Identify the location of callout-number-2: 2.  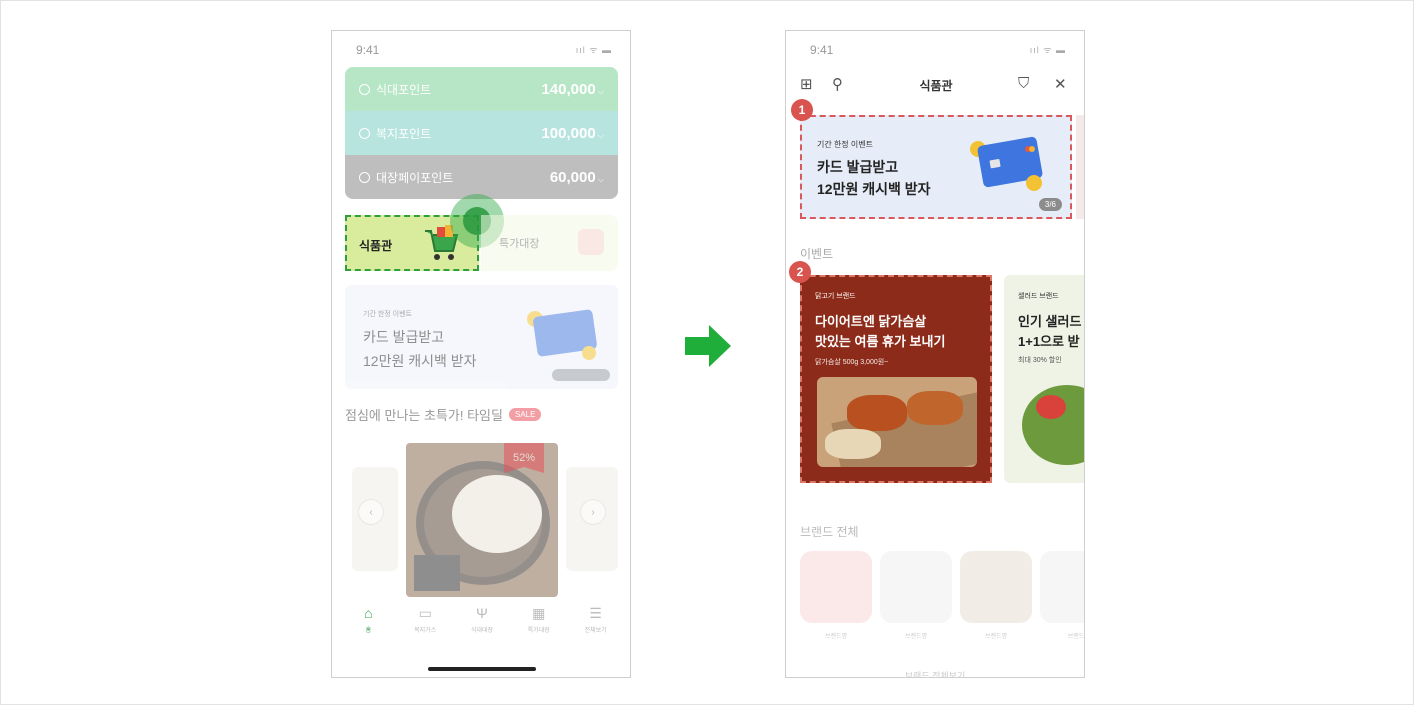
(800, 272).